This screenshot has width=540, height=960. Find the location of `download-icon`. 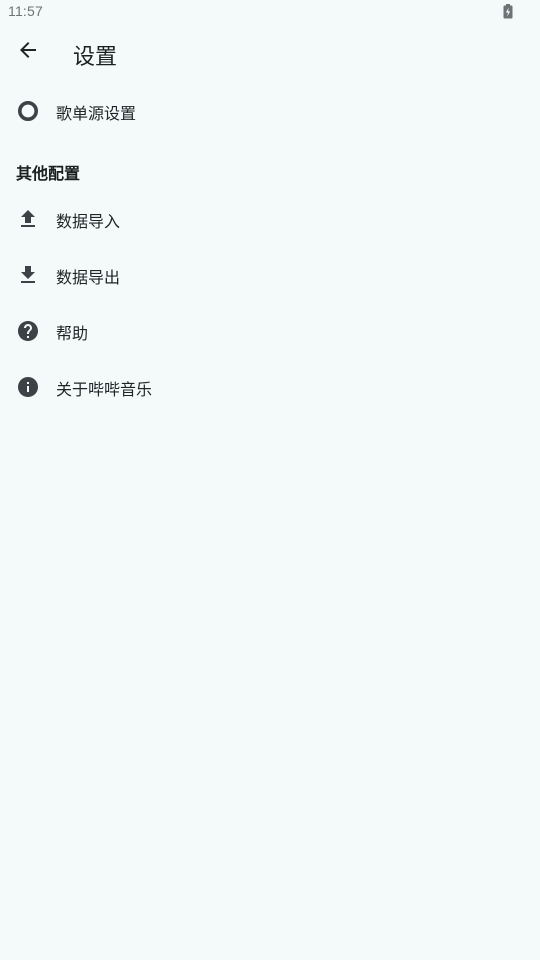

download-icon is located at coordinates (28, 275).